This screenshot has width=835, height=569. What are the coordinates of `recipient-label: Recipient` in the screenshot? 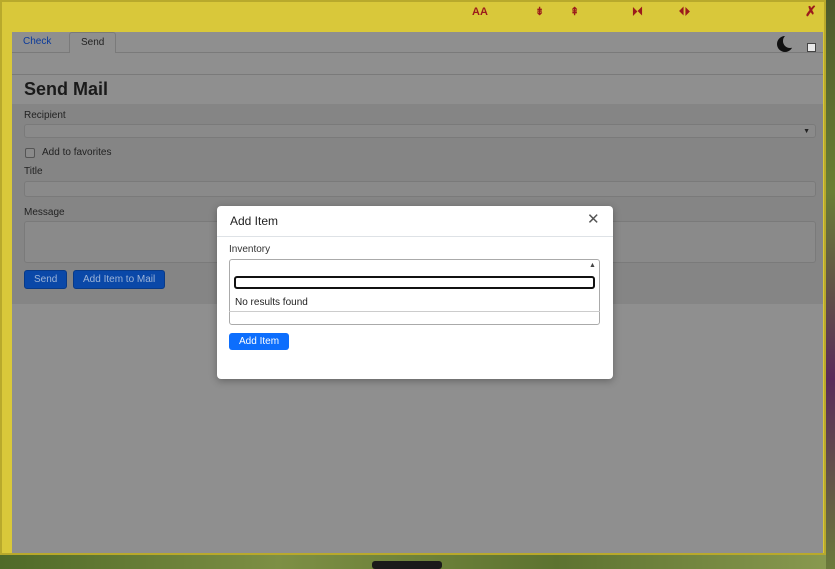 It's located at (45, 115).